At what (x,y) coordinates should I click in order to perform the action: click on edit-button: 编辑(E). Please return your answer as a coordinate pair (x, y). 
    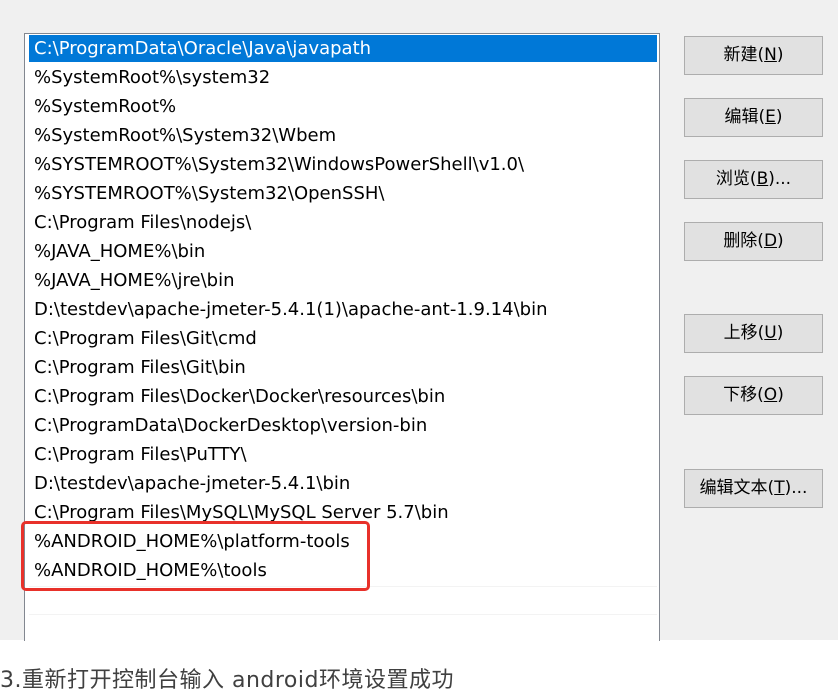
    Looking at the image, I should click on (753, 117).